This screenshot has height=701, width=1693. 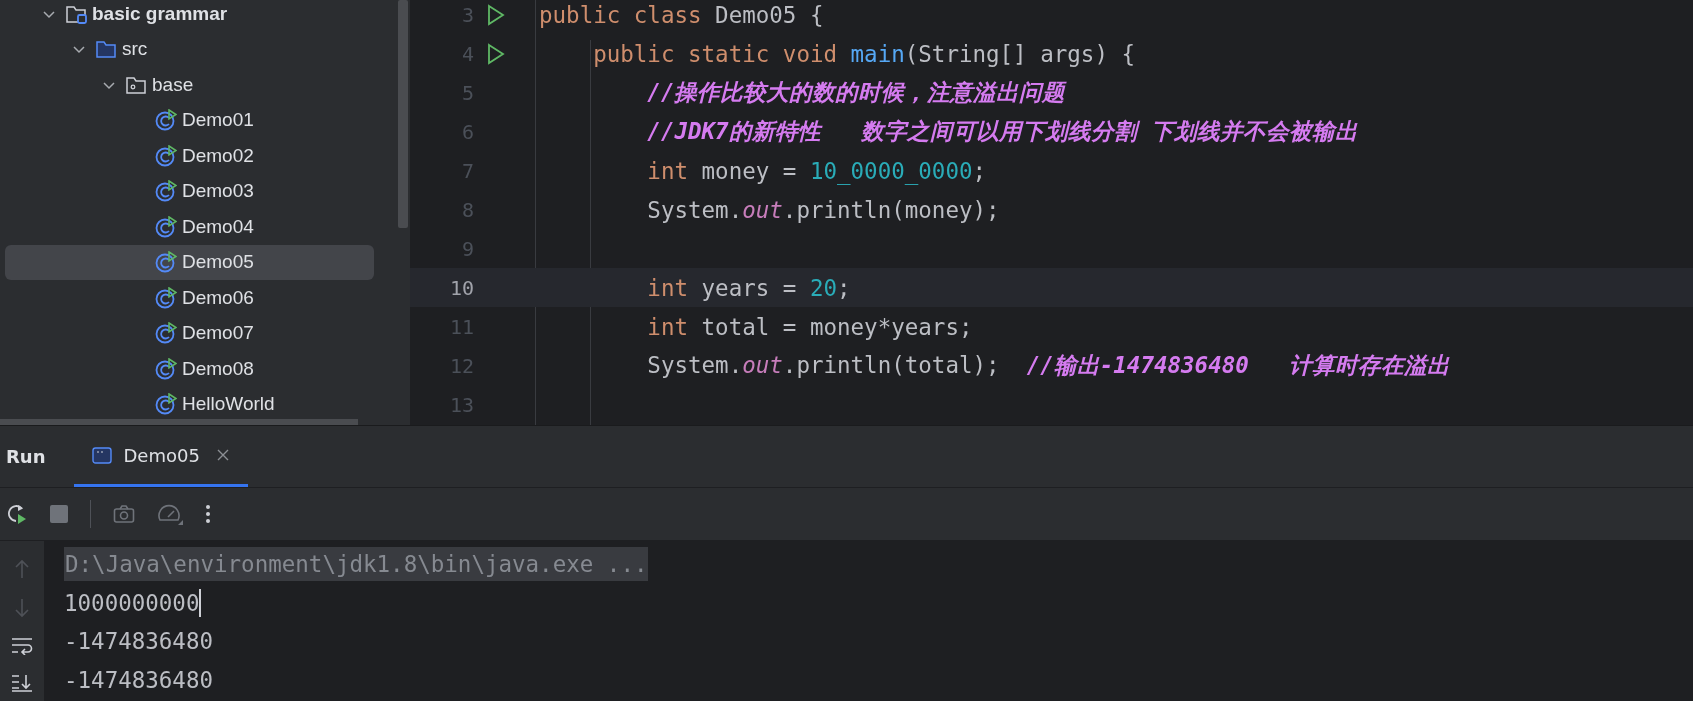 What do you see at coordinates (189, 120) in the screenshot?
I see `tree-item: Demo01` at bounding box center [189, 120].